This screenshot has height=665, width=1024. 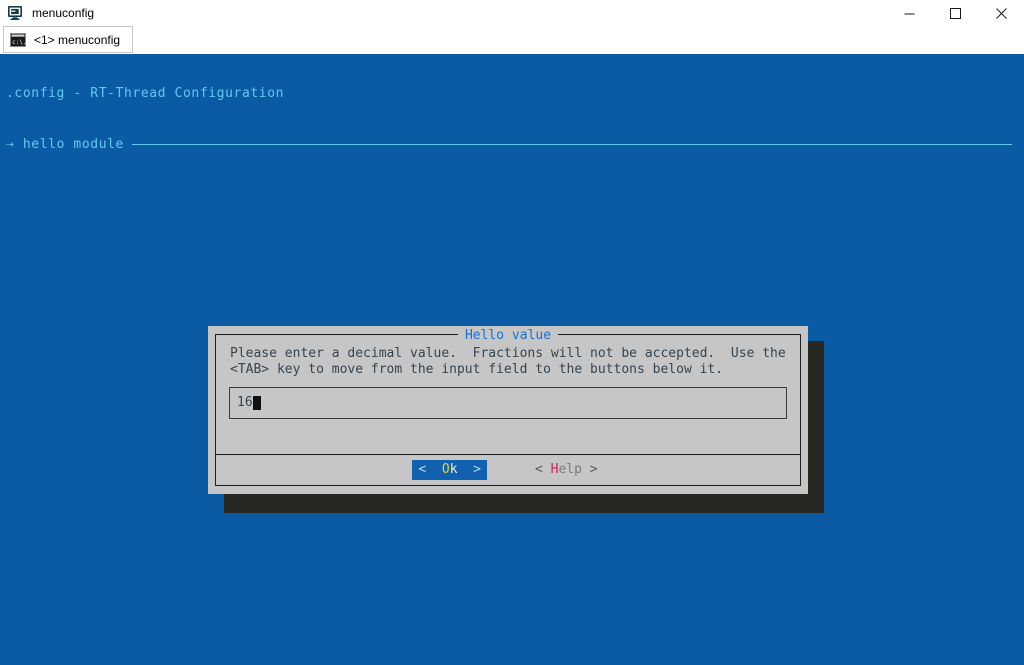 I want to click on tab-strip: c:\. <1> menuconfig Search, so click(x=512, y=50).